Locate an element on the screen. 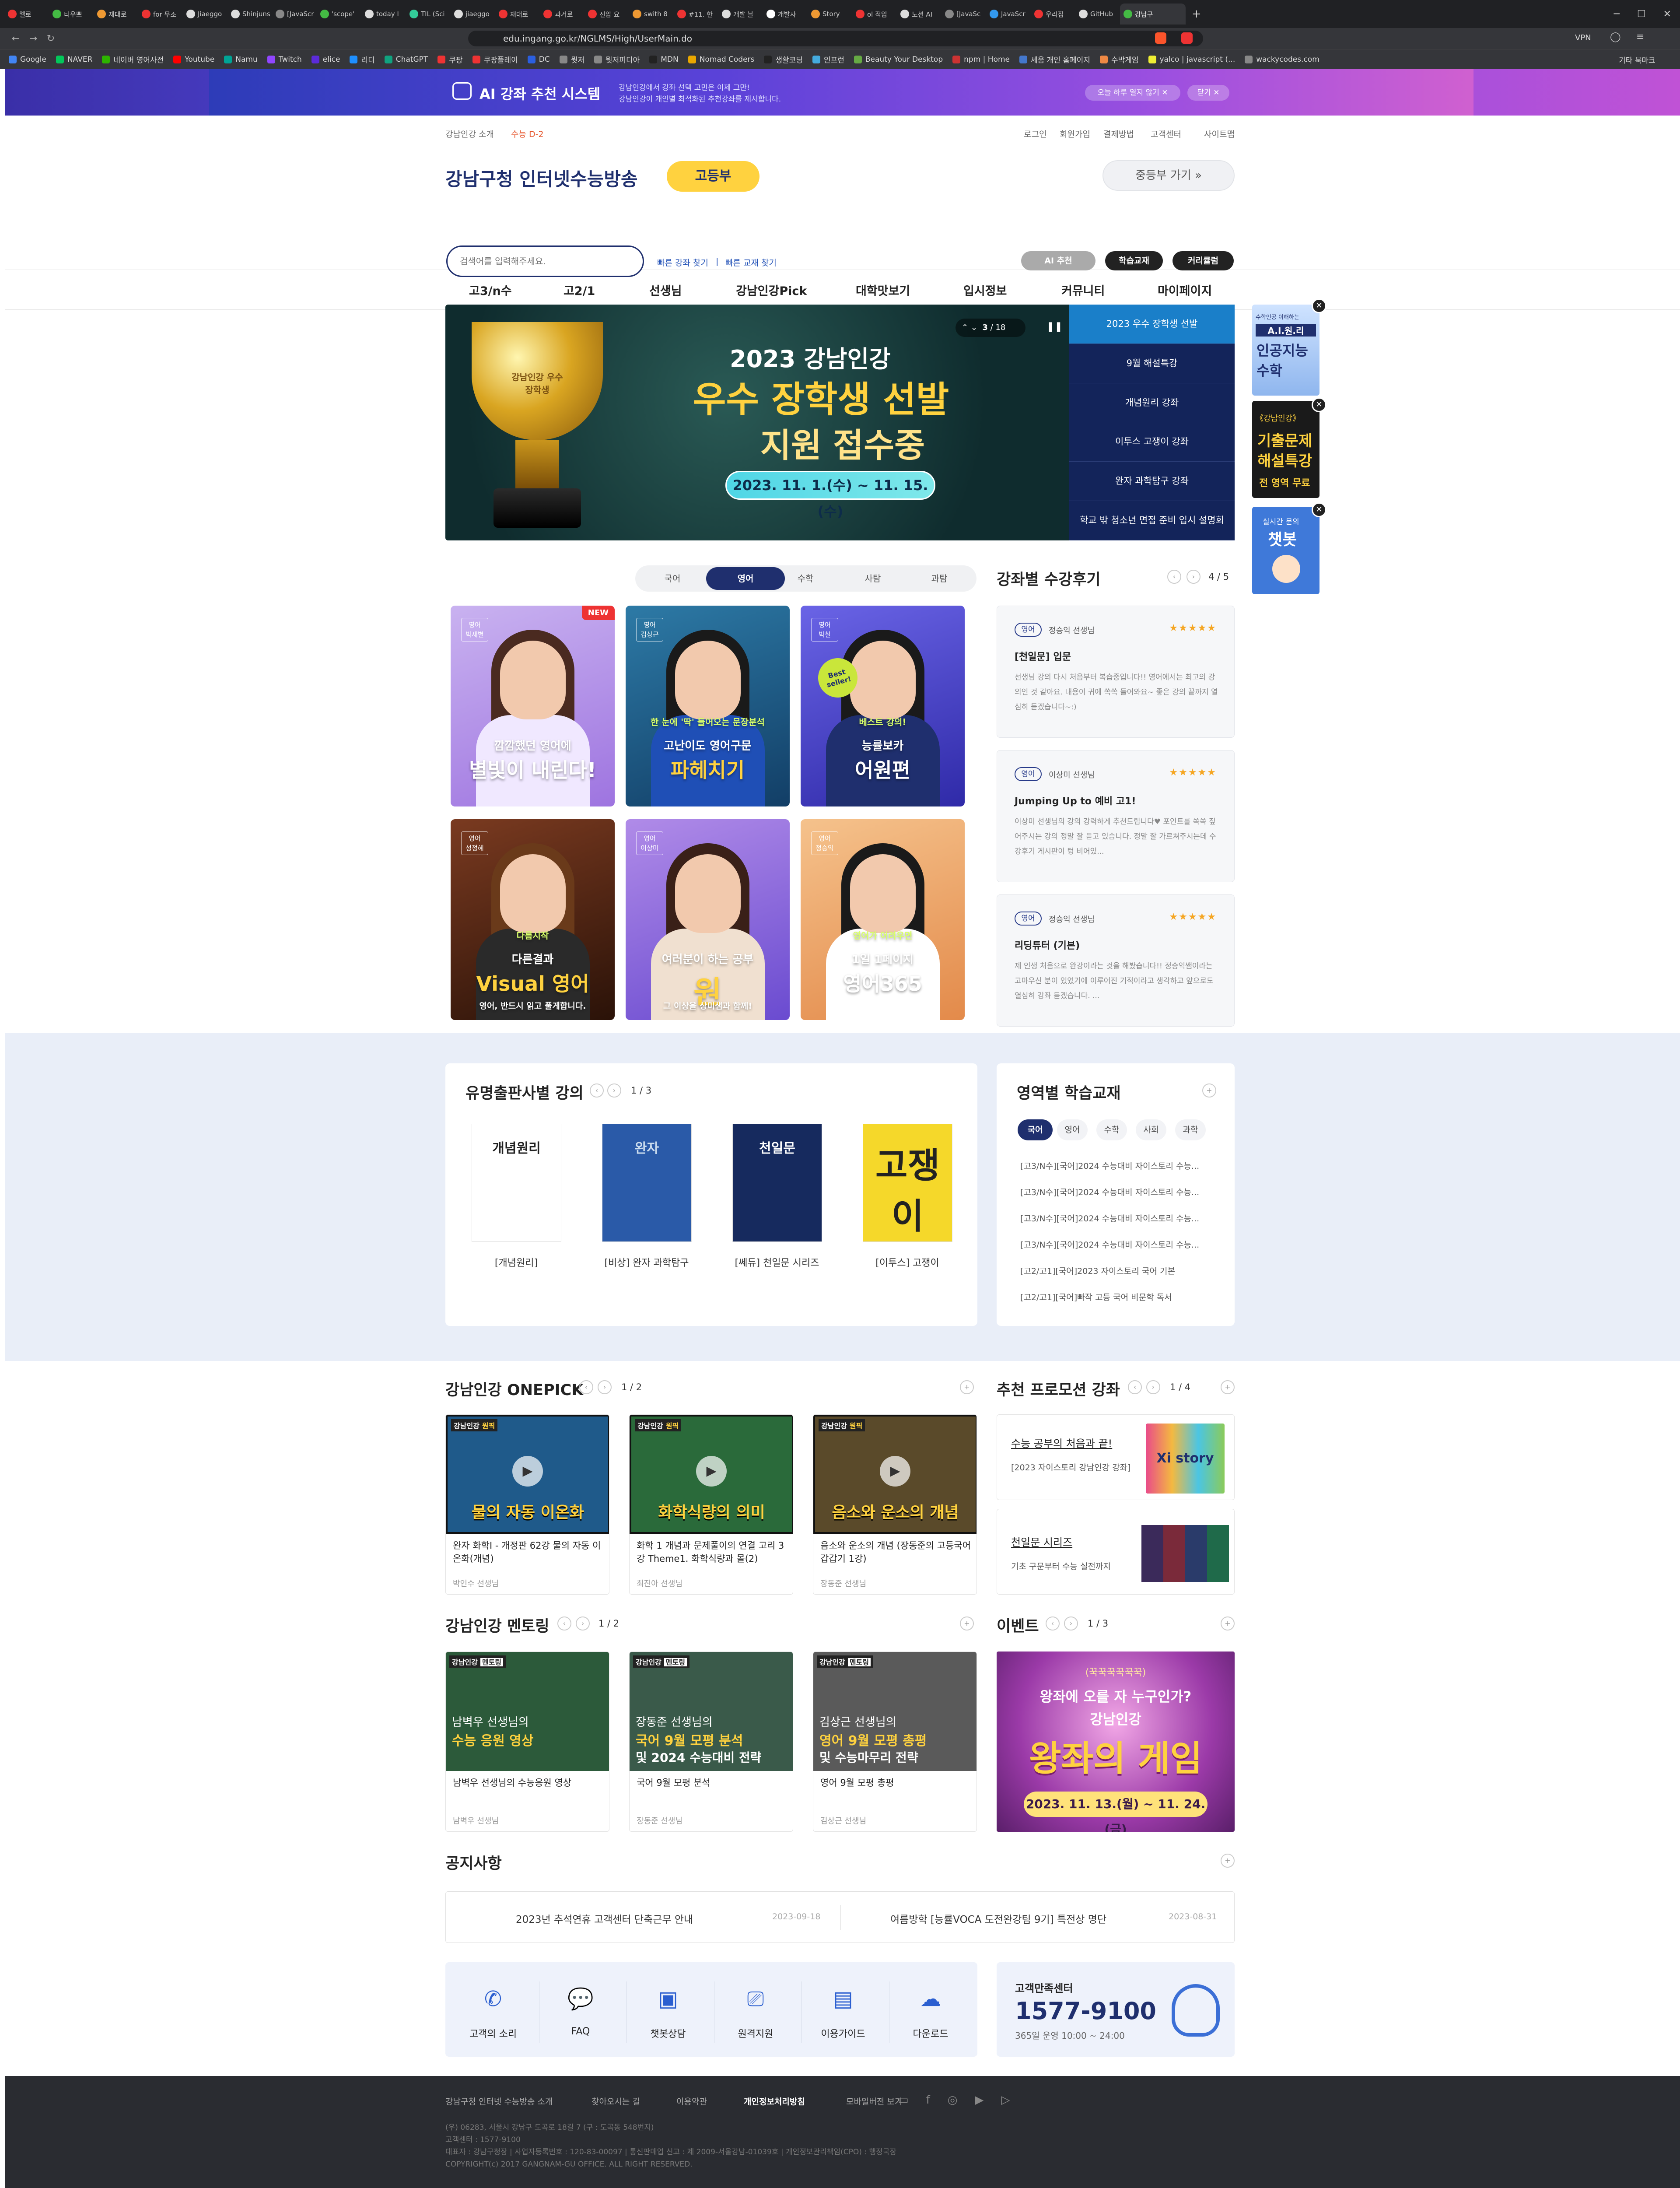 This screenshot has height=2188, width=1680. brave-shield-icon is located at coordinates (1160, 38).